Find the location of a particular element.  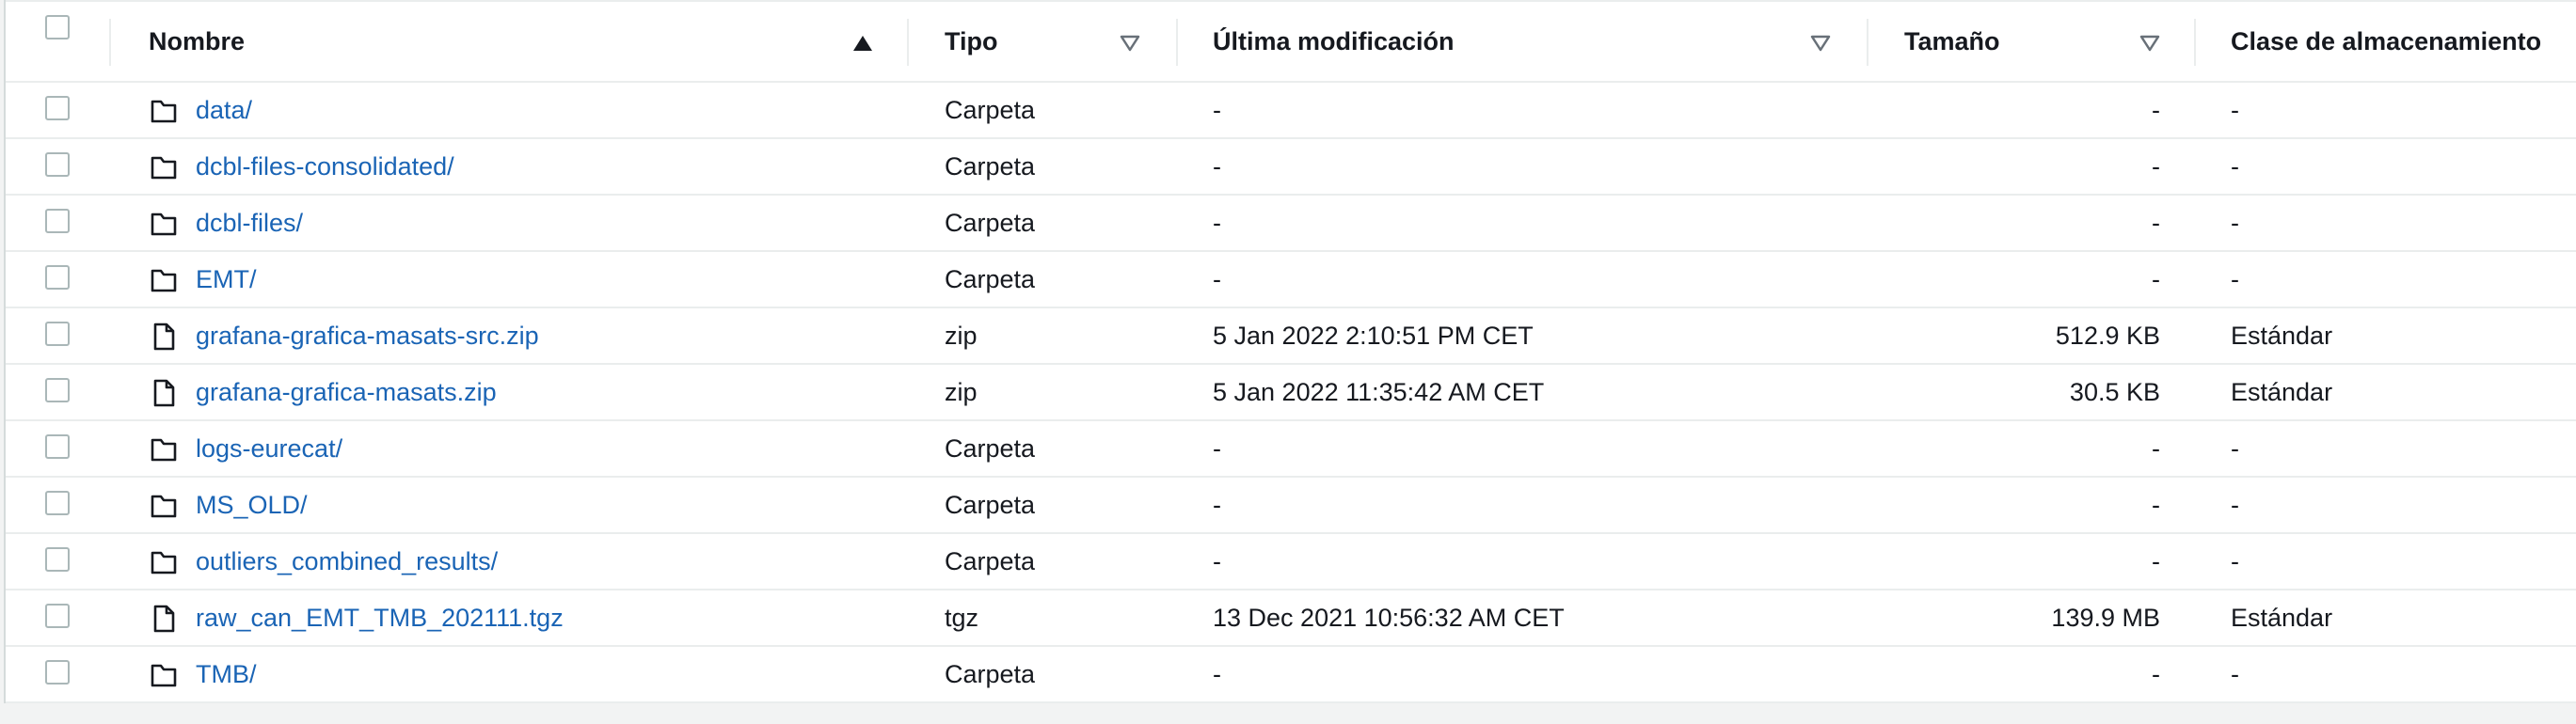

object-name-link: dcbl-files-consolidated/ is located at coordinates (325, 166).